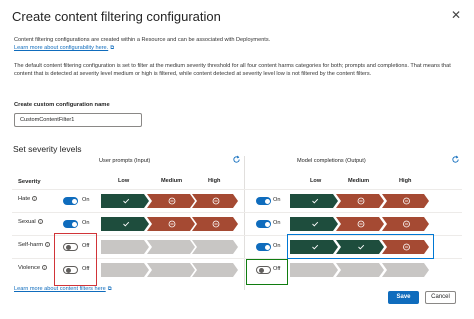 Image resolution: width=474 pixels, height=319 pixels. I want to click on severity-row-label: Hate i, so click(28, 199).